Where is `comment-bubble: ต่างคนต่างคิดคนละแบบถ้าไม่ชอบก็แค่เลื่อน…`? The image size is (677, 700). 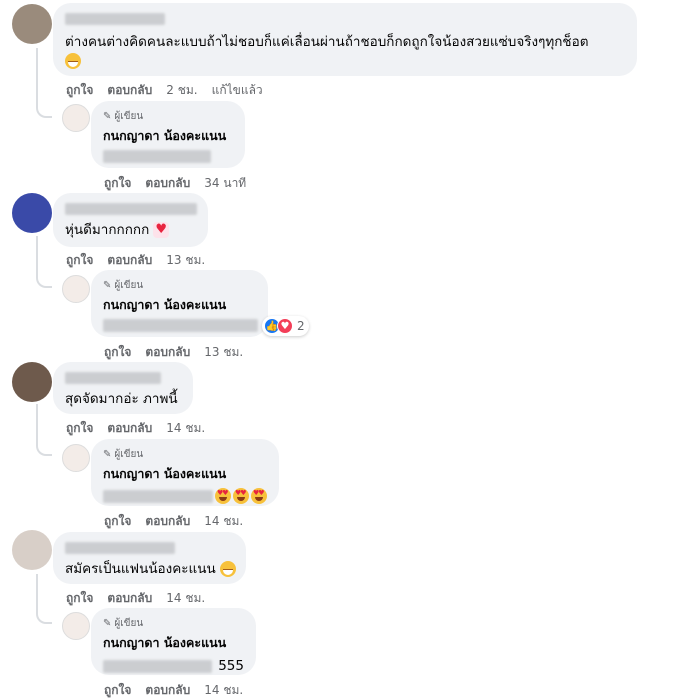
comment-bubble: ต่างคนต่างคิดคนละแบบถ้าไม่ชอบก็แค่เลื่อน… is located at coordinates (345, 39).